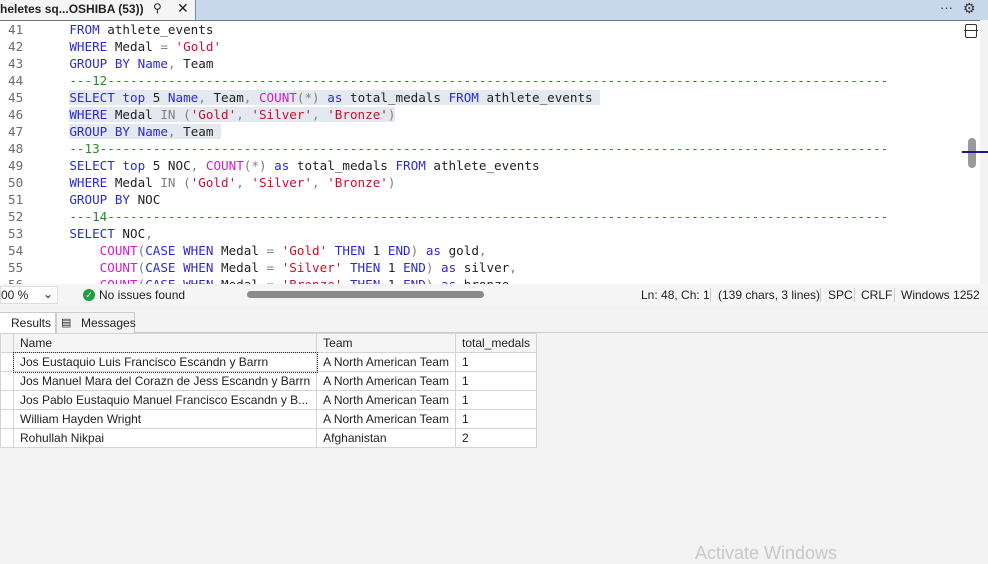 This screenshot has width=988, height=564. Describe the element at coordinates (183, 8) in the screenshot. I see `close-icon: ✕` at that location.